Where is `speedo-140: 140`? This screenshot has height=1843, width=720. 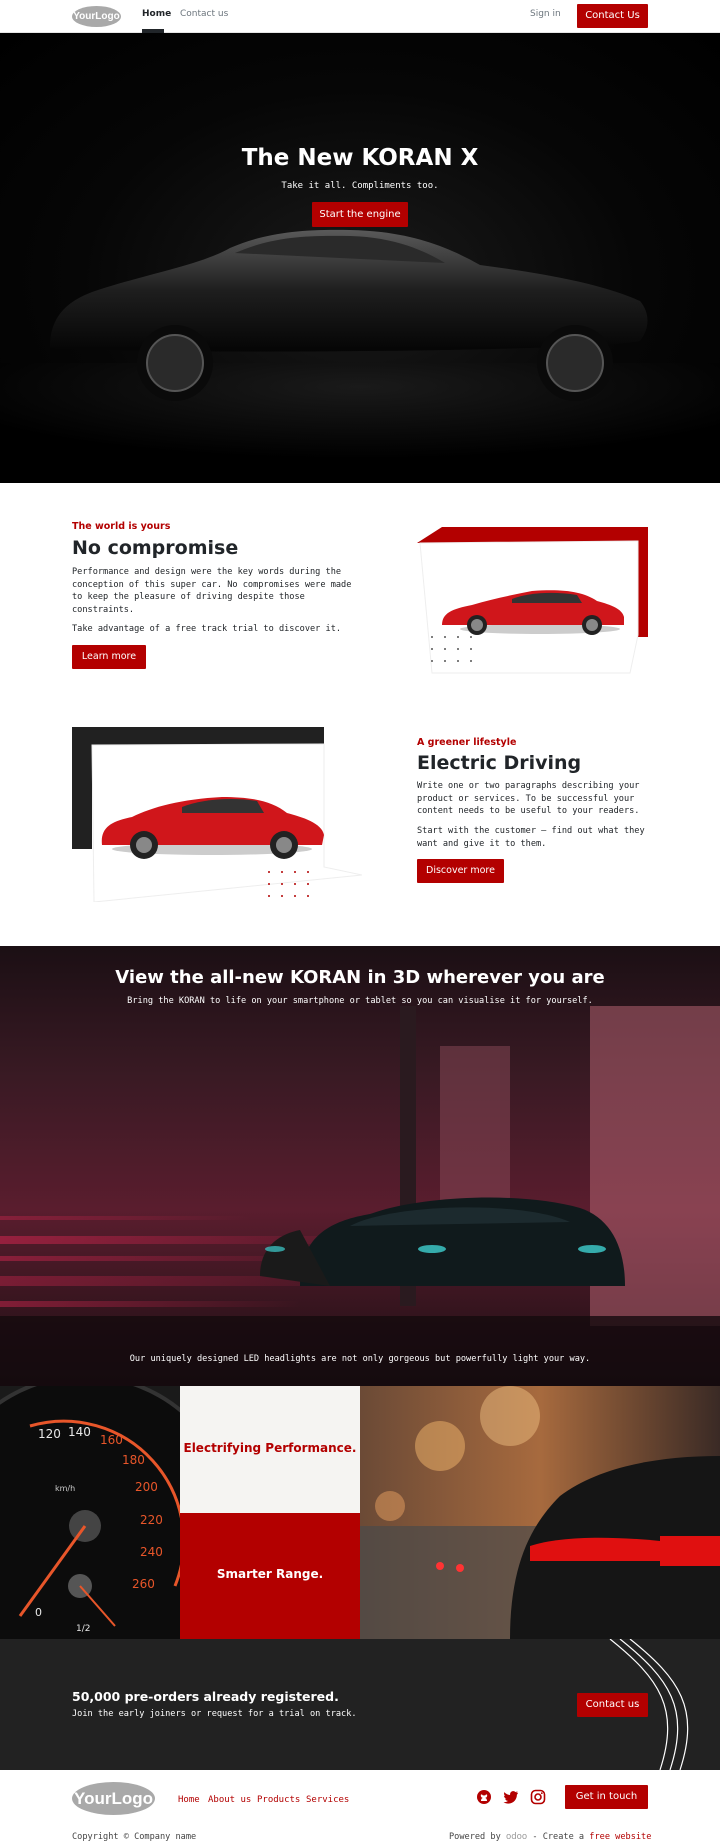
speedo-140: 140 is located at coordinates (79, 1432).